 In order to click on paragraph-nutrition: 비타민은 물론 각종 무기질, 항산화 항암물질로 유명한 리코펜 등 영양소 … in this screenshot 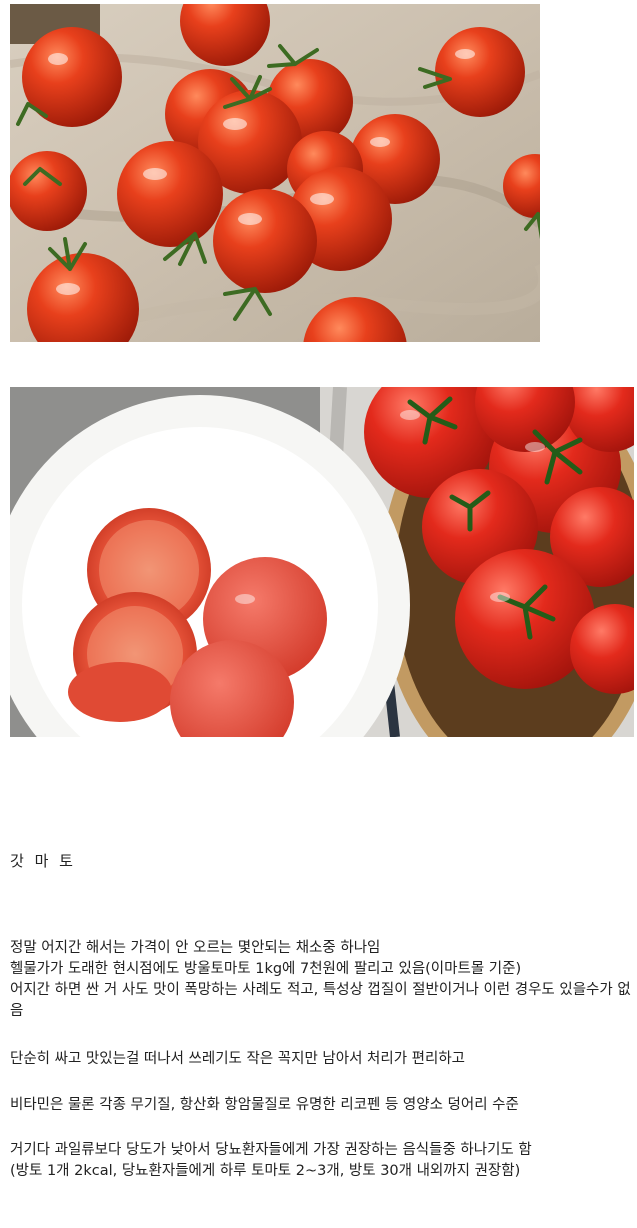, I will do `click(264, 1105)`.